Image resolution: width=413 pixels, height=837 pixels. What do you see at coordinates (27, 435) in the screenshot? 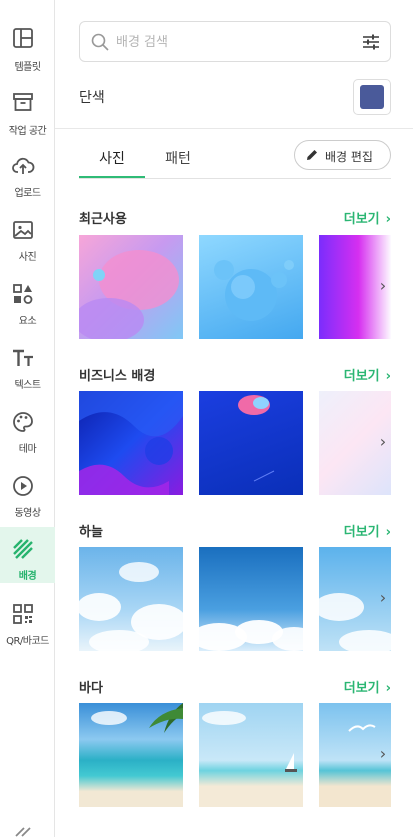
I see `sidebar-item-theme: 테마` at bounding box center [27, 435].